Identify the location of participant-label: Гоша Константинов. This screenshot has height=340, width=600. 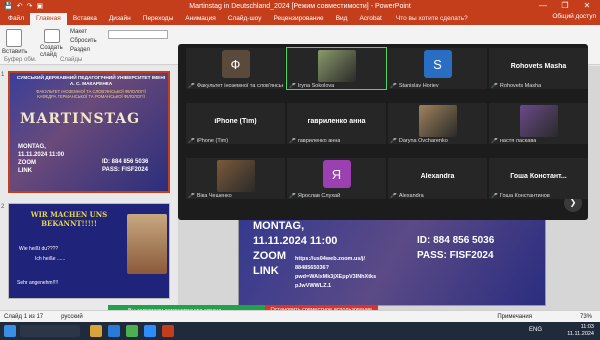
(524, 196).